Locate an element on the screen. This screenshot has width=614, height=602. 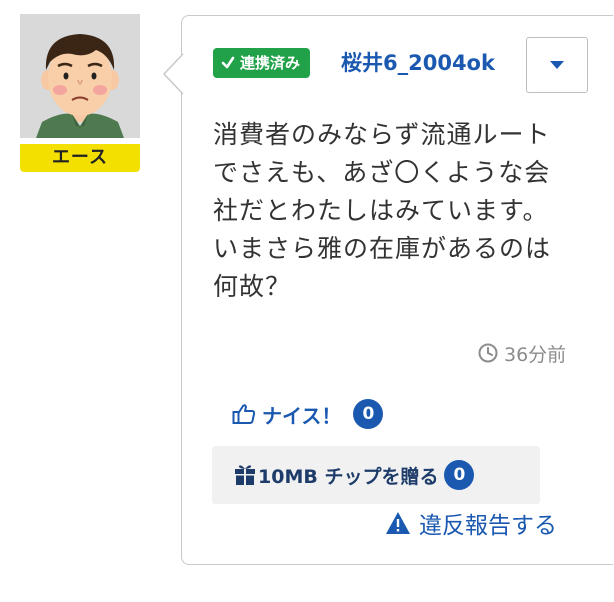
avatar is located at coordinates (80, 76).